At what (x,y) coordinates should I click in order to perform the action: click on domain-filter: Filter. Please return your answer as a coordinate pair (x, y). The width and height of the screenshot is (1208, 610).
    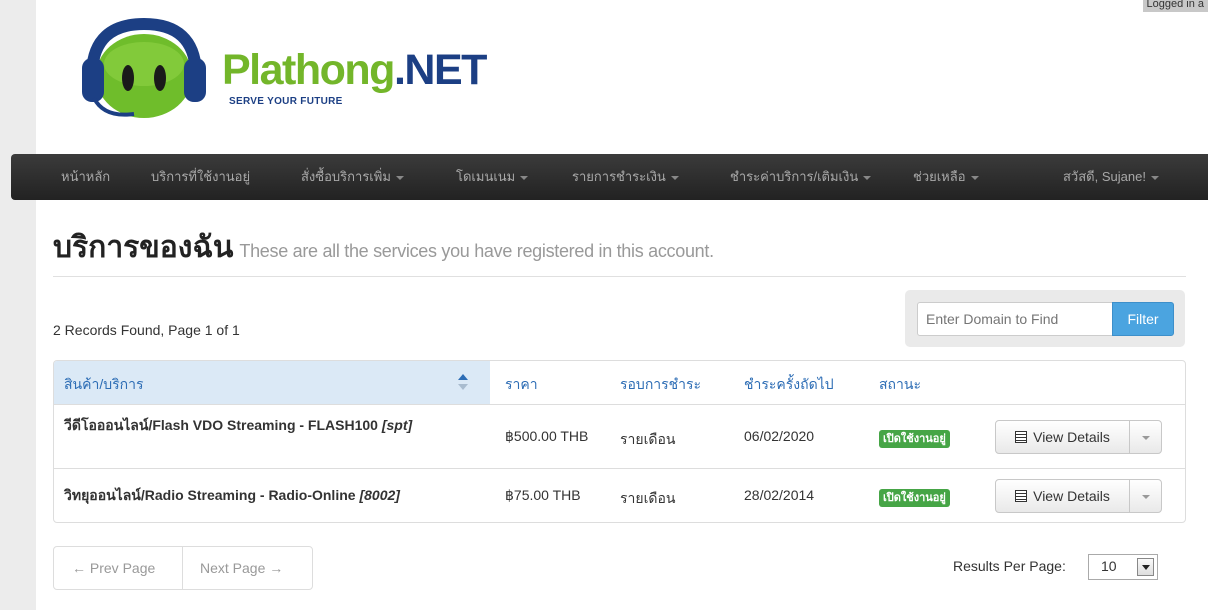
    Looking at the image, I should click on (1045, 318).